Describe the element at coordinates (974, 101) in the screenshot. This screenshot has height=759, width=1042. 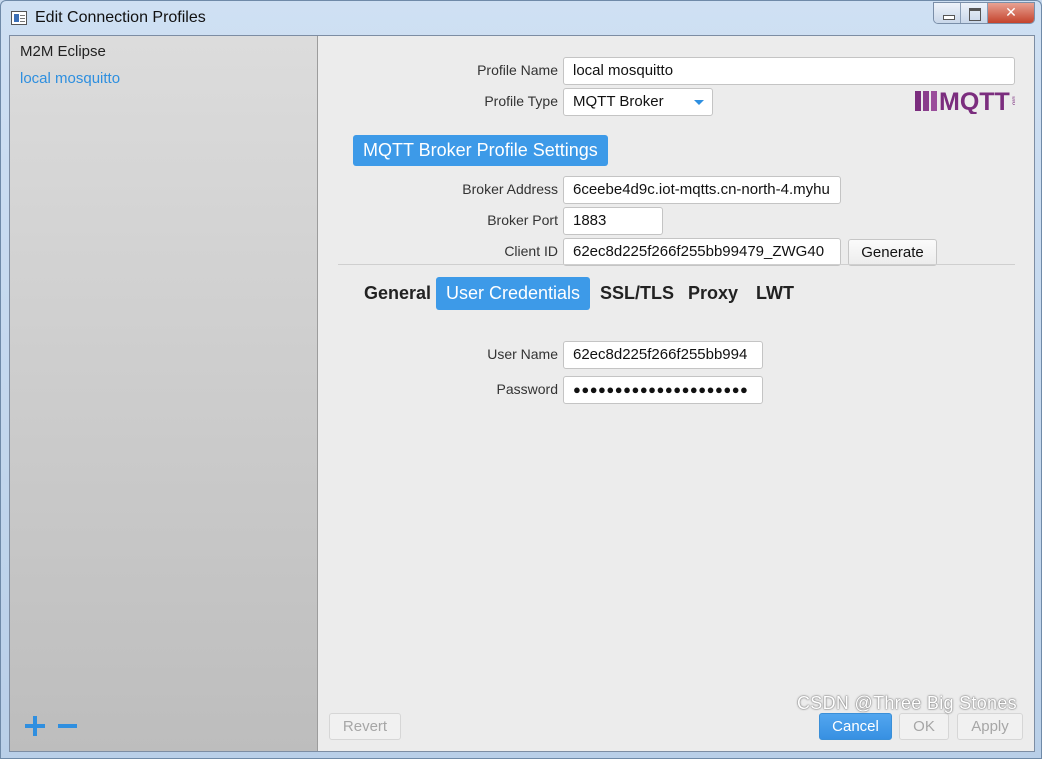
I see `mqtt-logo-text: MQTT` at that location.